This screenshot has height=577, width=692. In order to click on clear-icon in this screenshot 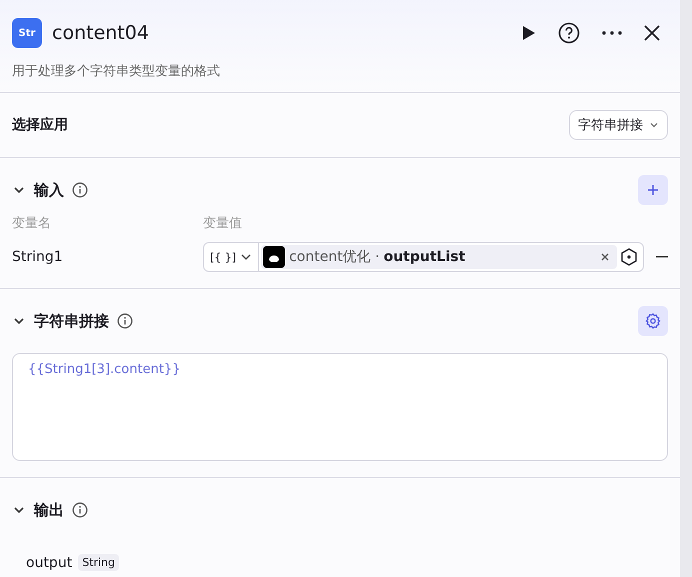, I will do `click(605, 257)`.